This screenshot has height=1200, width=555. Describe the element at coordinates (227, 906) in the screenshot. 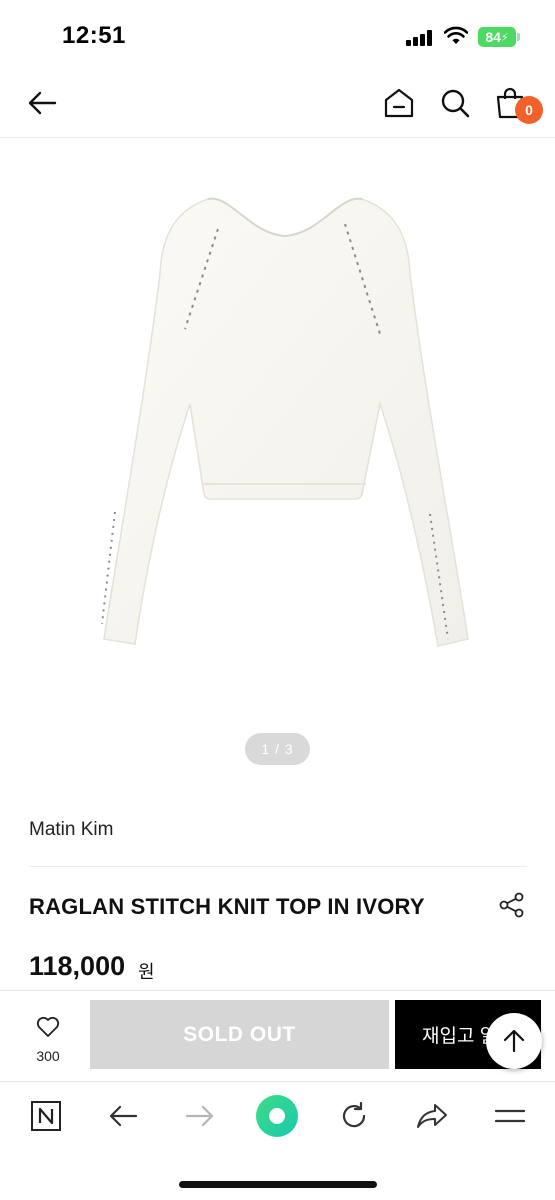

I see `product-title: RAGLAN STITCH KNIT TOP IN IVORY` at that location.